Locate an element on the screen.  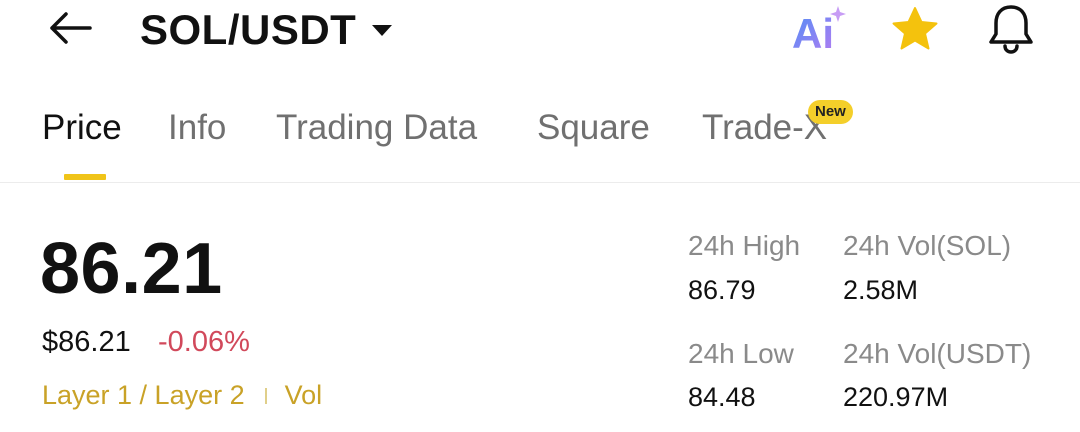
tag-layer: Layer 1 / Layer 2 is located at coordinates (143, 395).